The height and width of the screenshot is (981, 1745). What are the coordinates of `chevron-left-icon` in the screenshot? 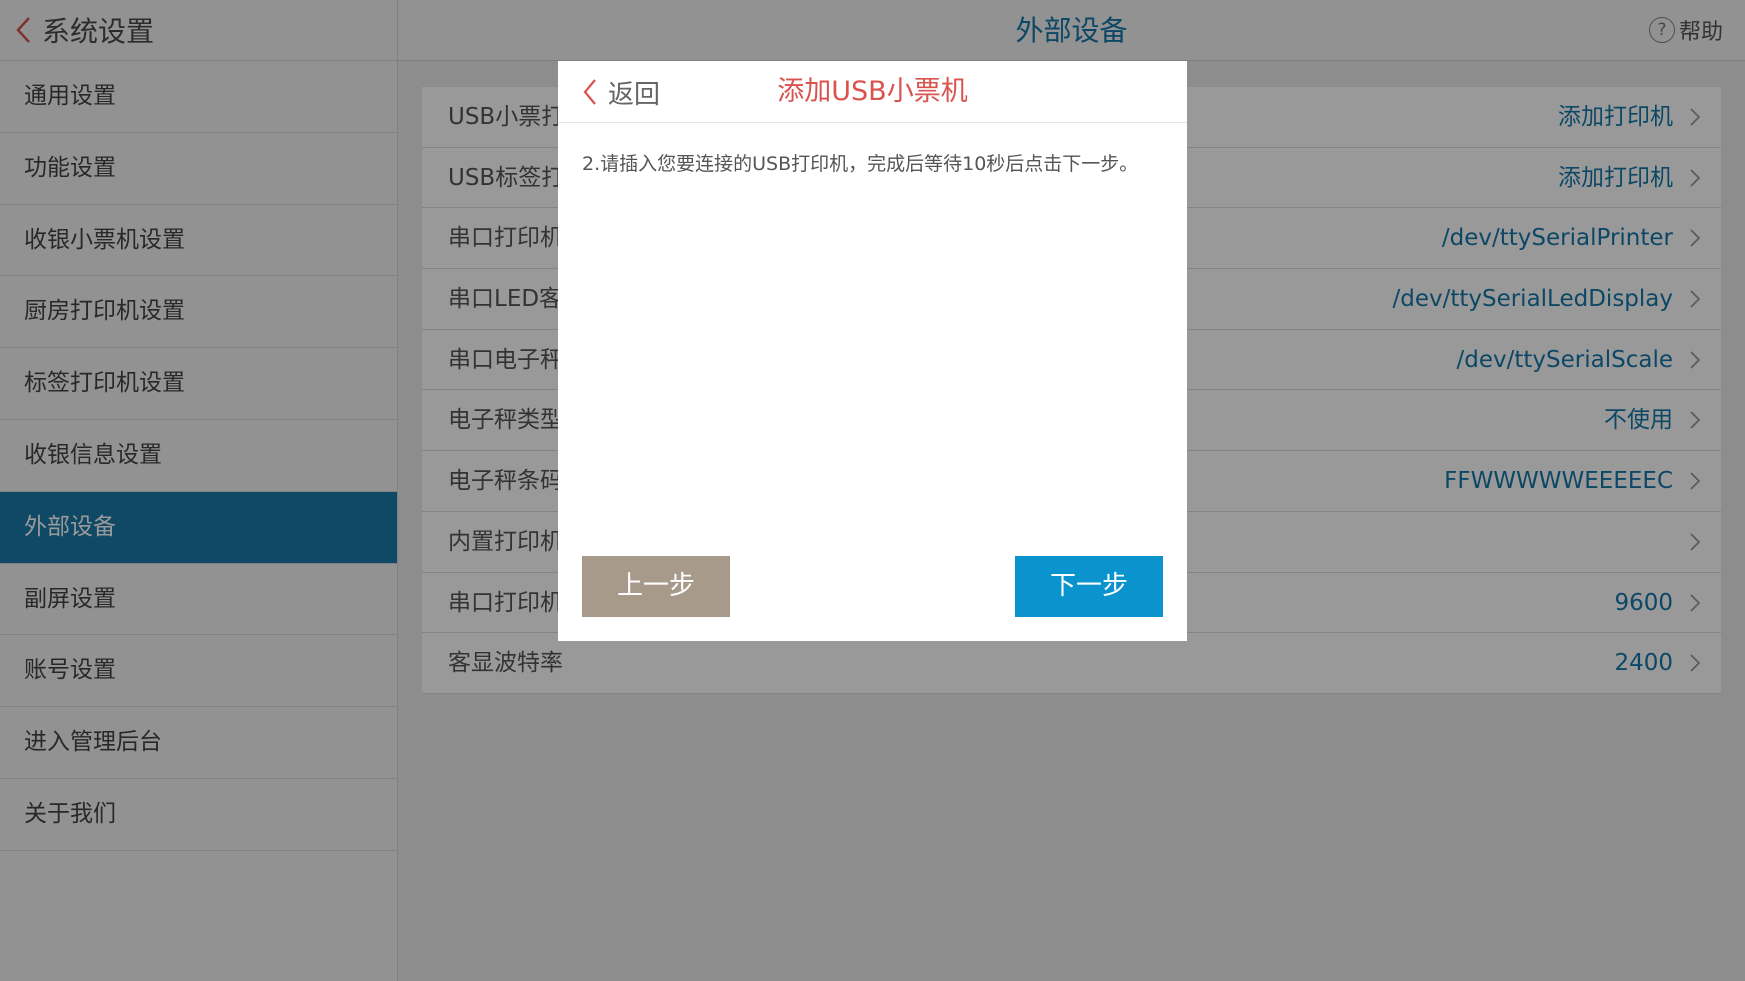 It's located at (589, 92).